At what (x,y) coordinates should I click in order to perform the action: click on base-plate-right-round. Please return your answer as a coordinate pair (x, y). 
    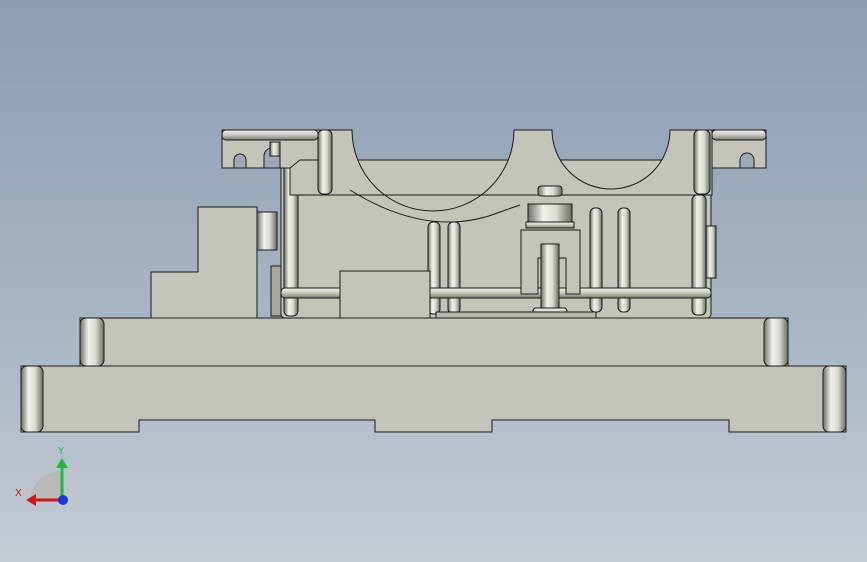
    Looking at the image, I should click on (834, 399).